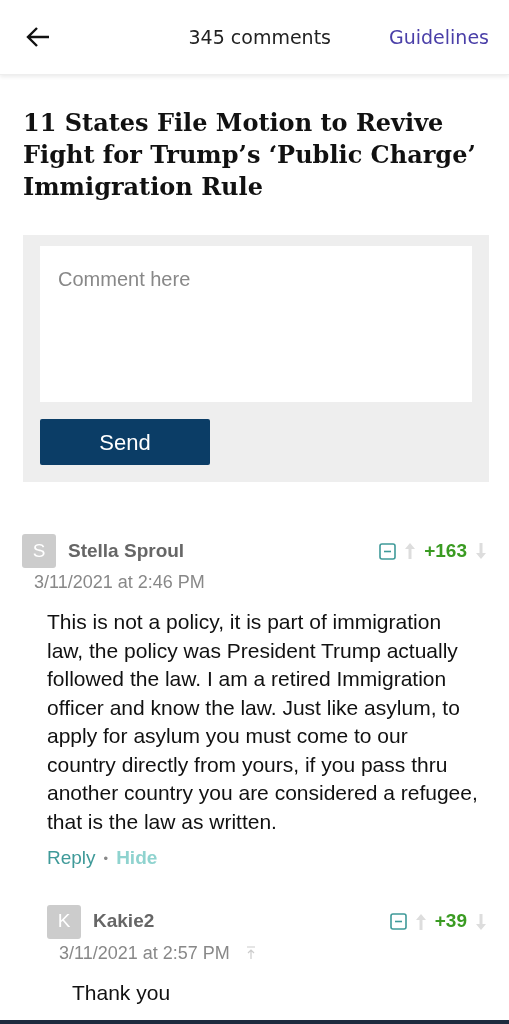 Image resolution: width=509 pixels, height=1024 pixels. What do you see at coordinates (124, 921) in the screenshot?
I see `author-name: Kakie2` at bounding box center [124, 921].